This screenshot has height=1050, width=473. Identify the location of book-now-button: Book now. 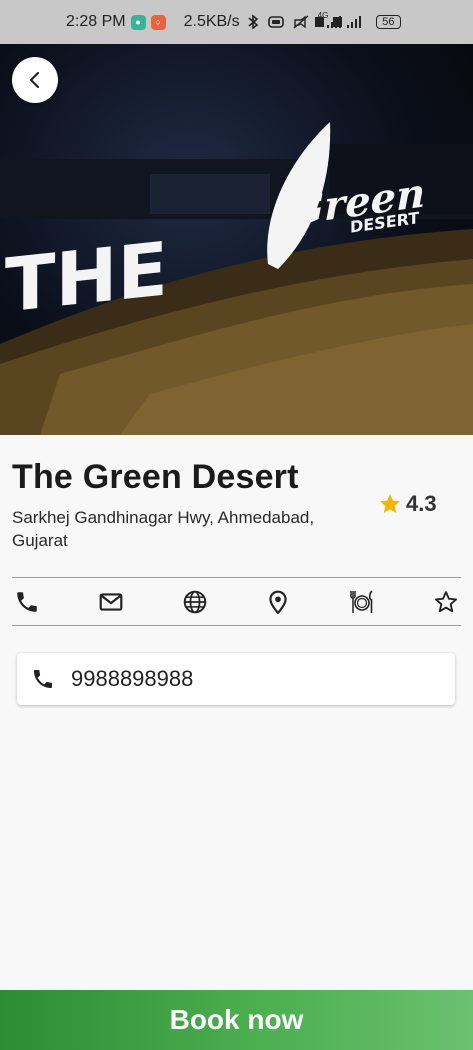
(236, 1020).